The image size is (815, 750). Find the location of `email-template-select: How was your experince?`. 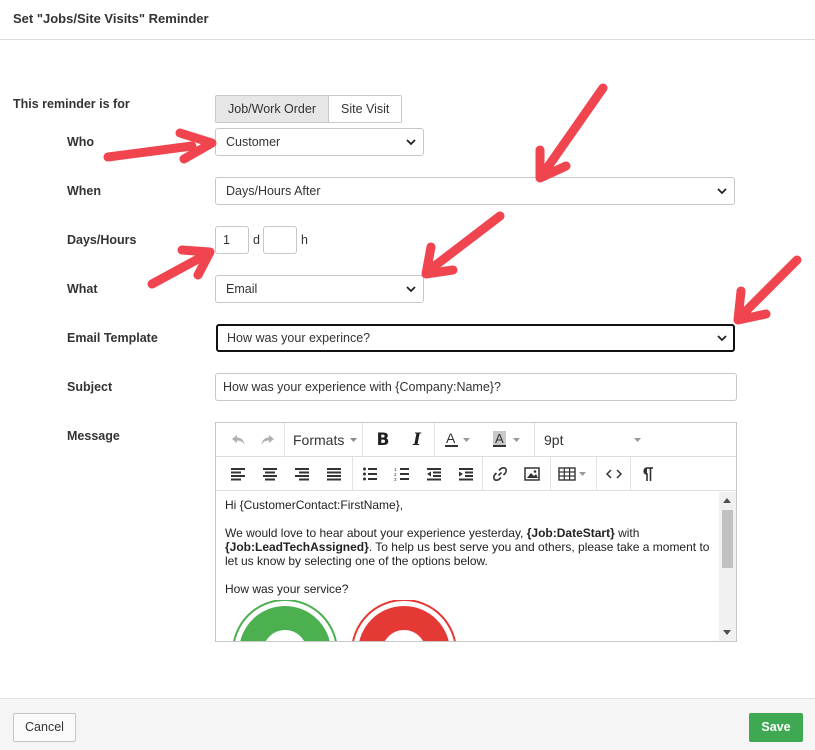

email-template-select: How was your experince? is located at coordinates (475, 338).